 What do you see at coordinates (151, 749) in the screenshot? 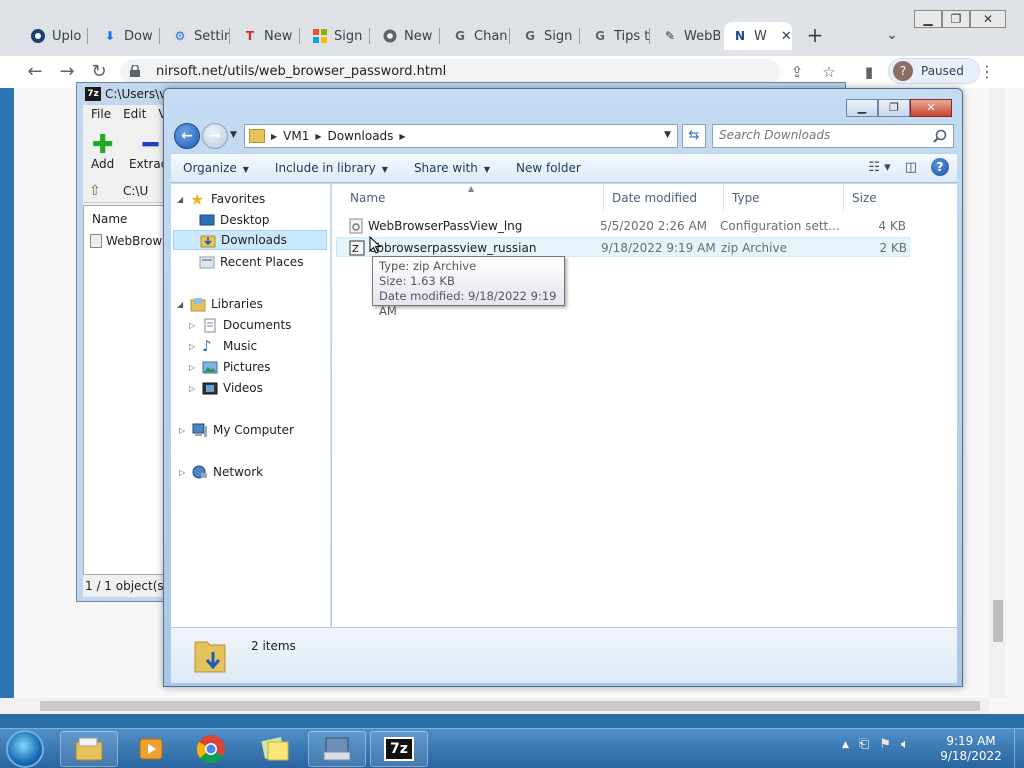
I see `taskbar-media-player` at bounding box center [151, 749].